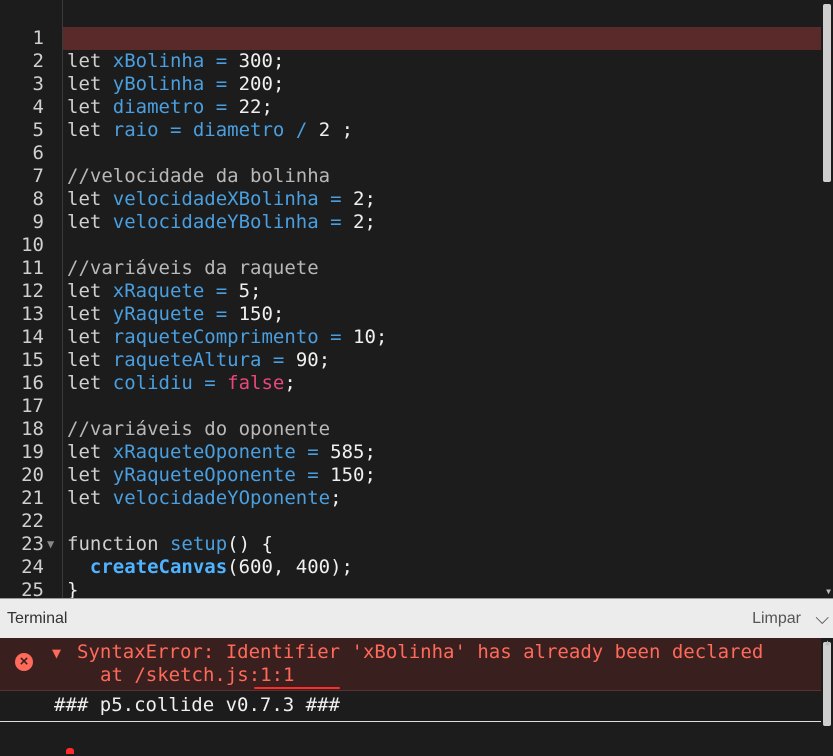 This screenshot has height=756, width=833. What do you see at coordinates (32, 452) in the screenshot?
I see `line-number: 19` at bounding box center [32, 452].